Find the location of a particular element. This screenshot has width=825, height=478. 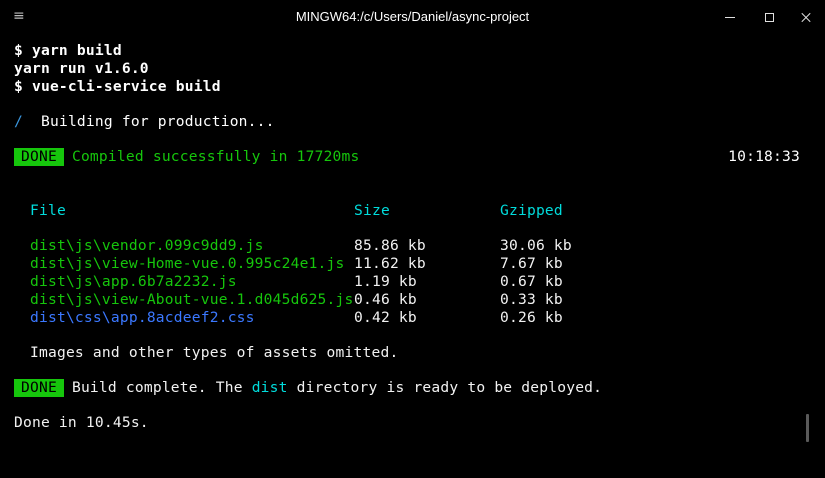

table-row-gzip: 30.06 kb is located at coordinates (536, 245).